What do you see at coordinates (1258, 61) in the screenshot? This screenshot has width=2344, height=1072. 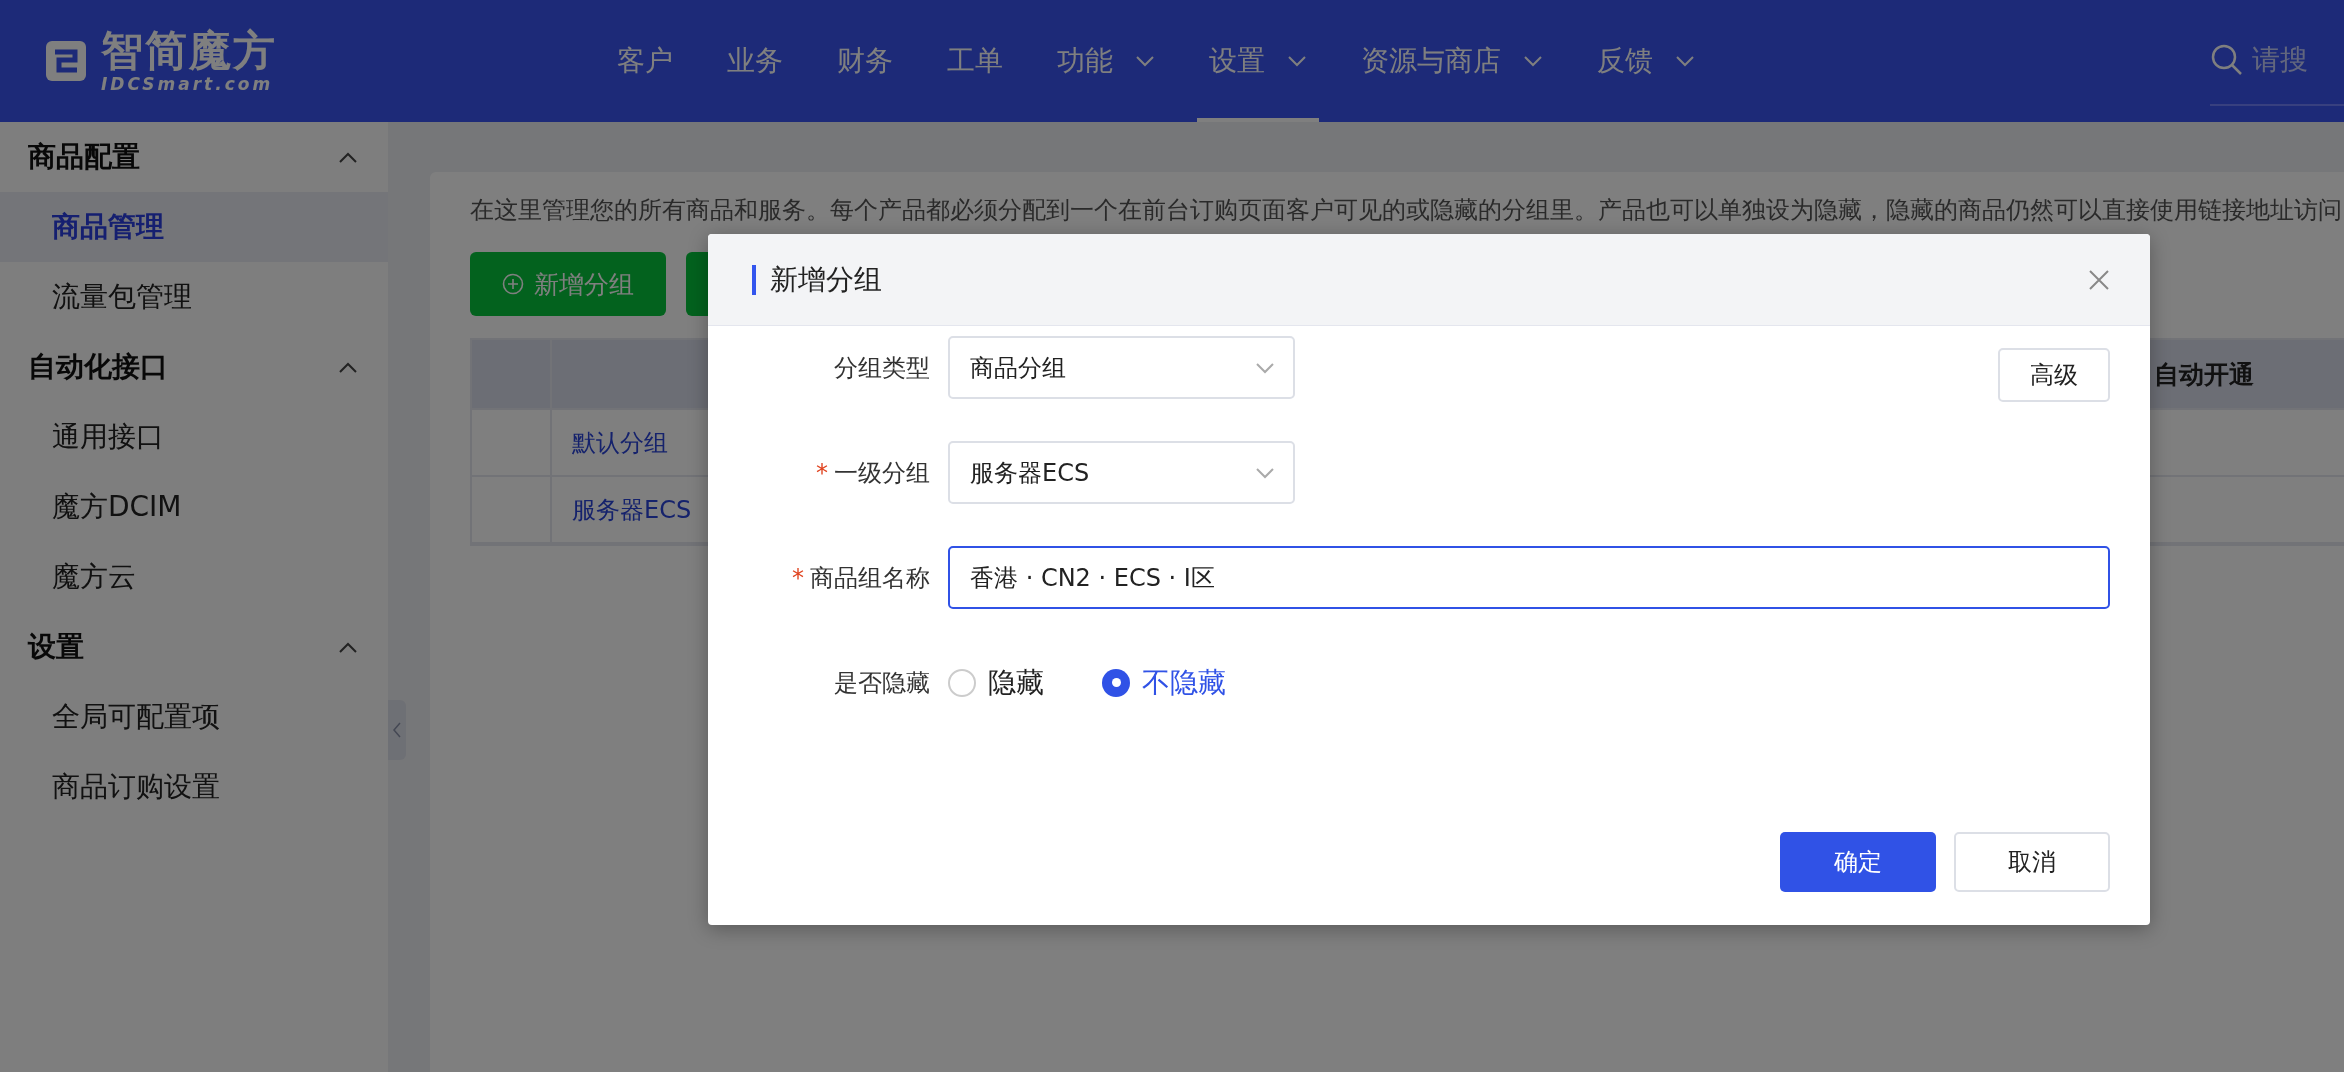 I see `nav-item: 设置` at bounding box center [1258, 61].